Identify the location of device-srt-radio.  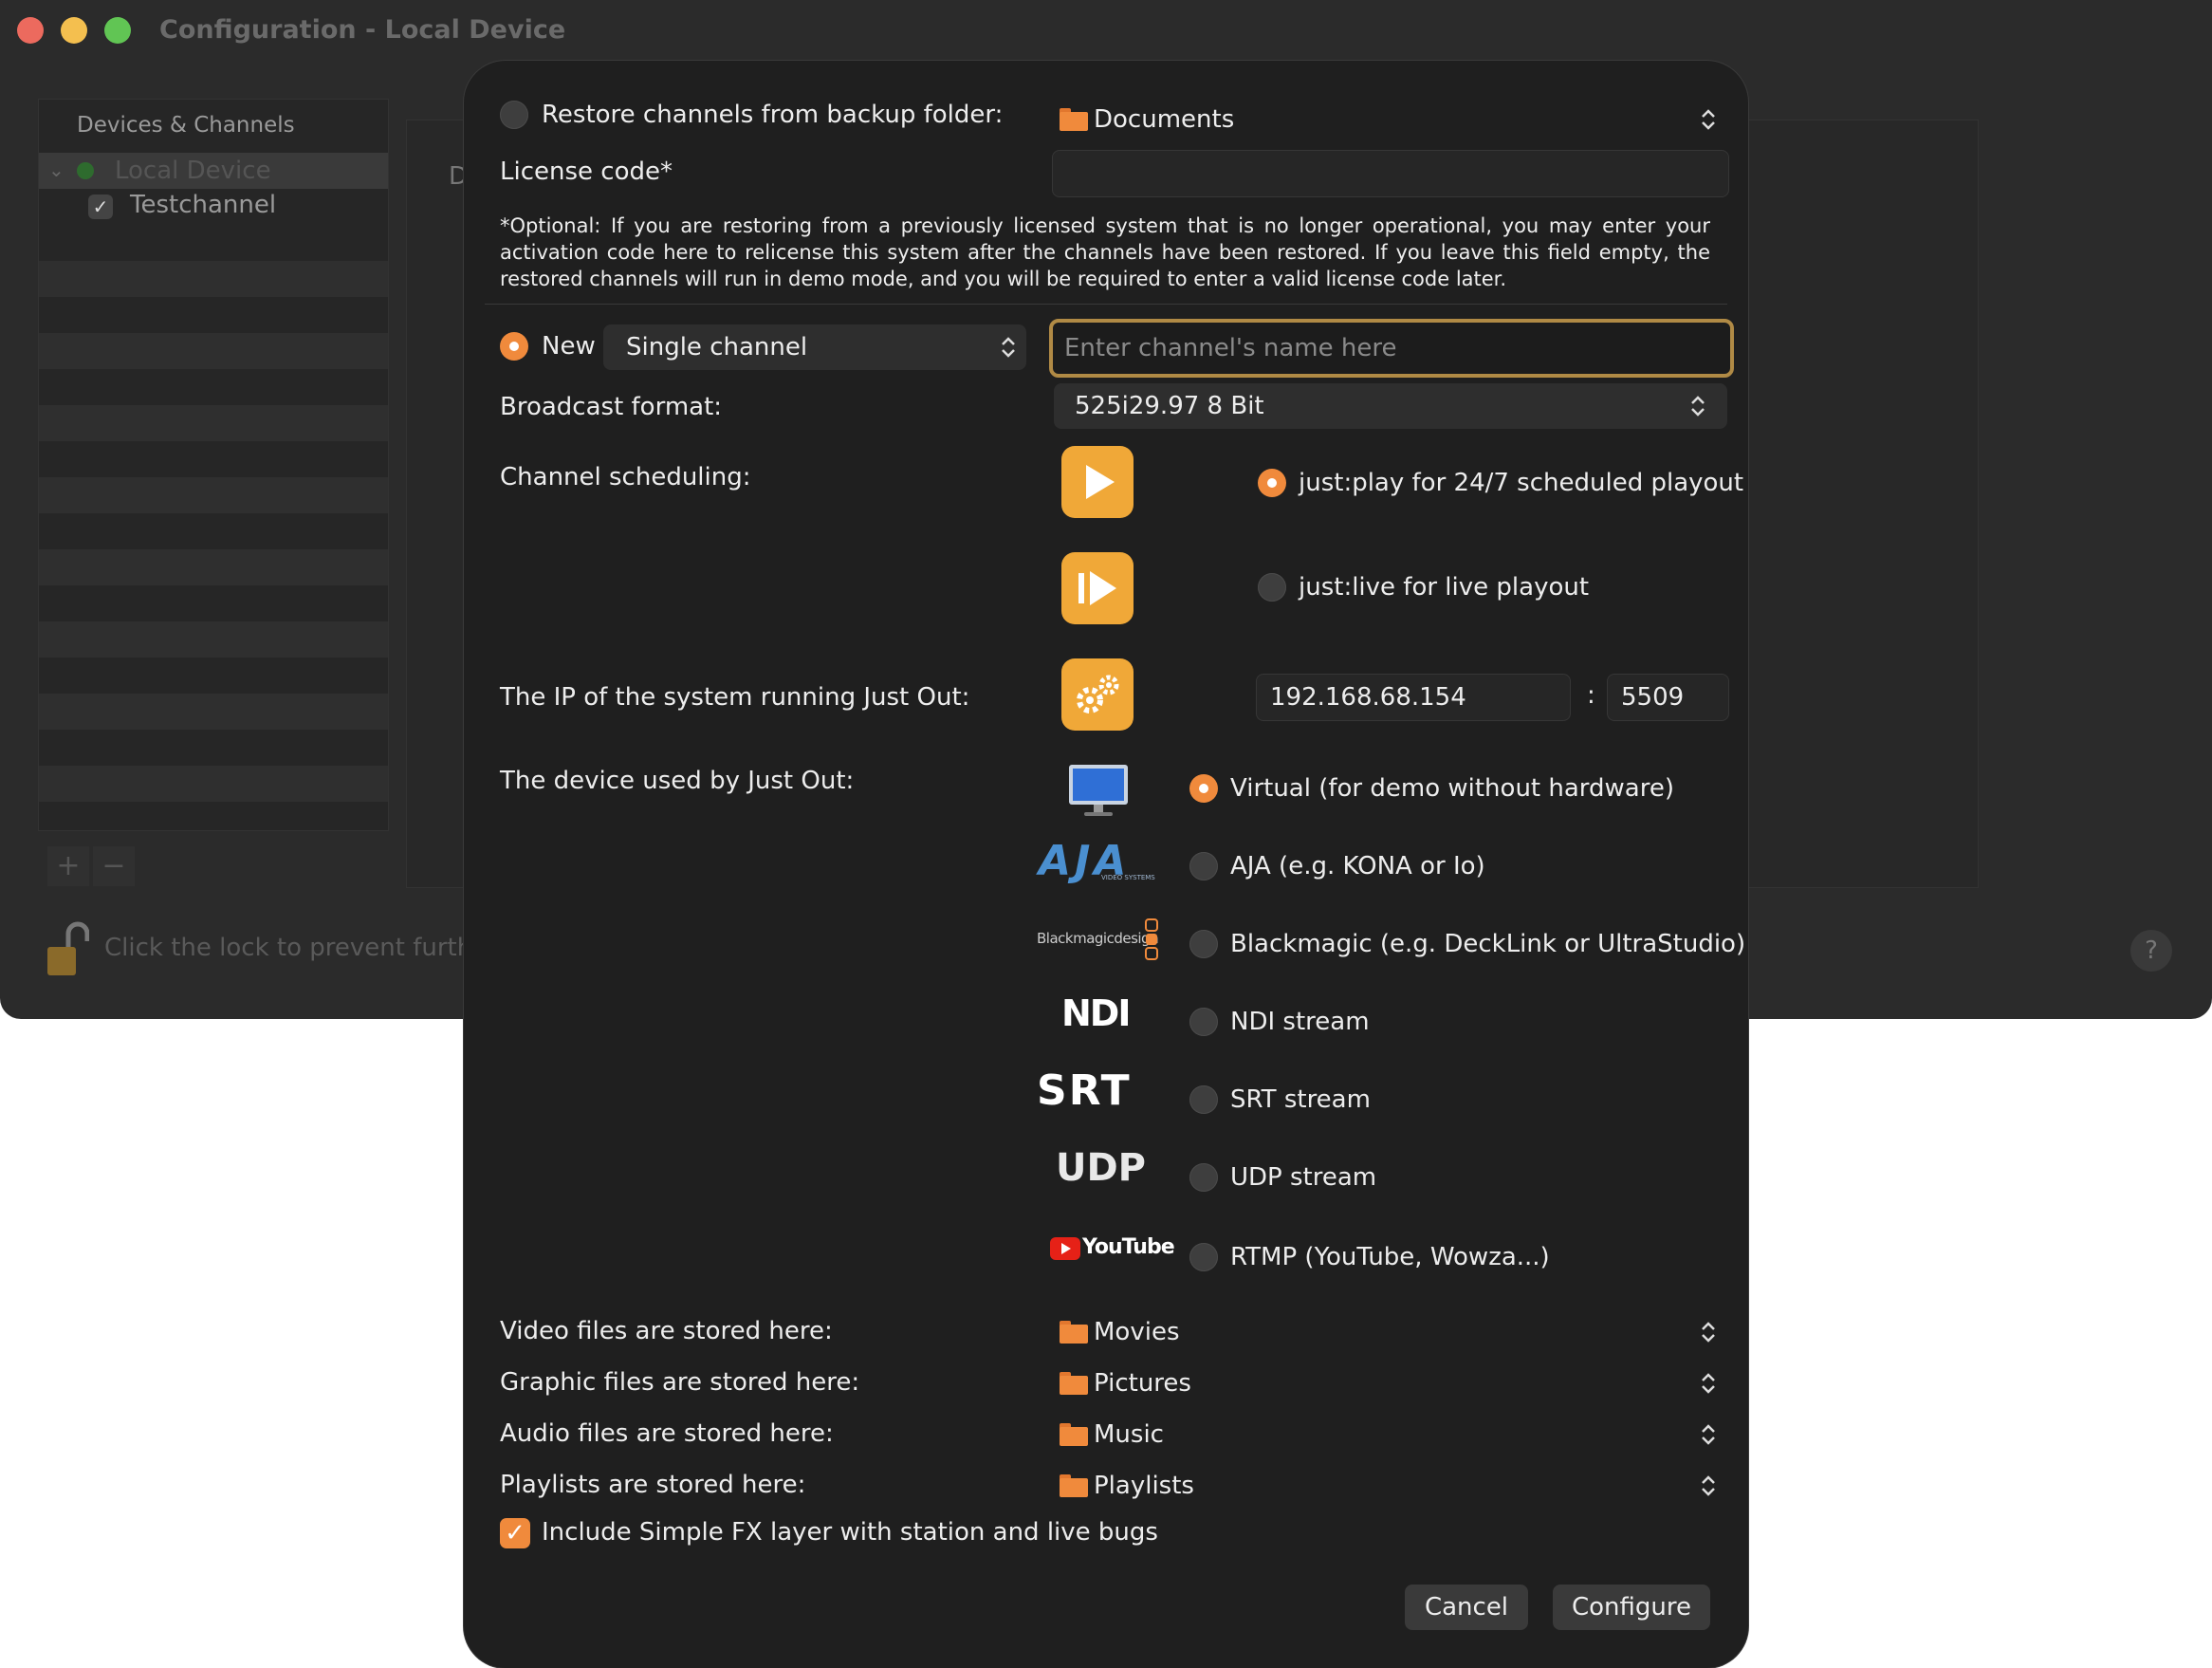
(1203, 1100).